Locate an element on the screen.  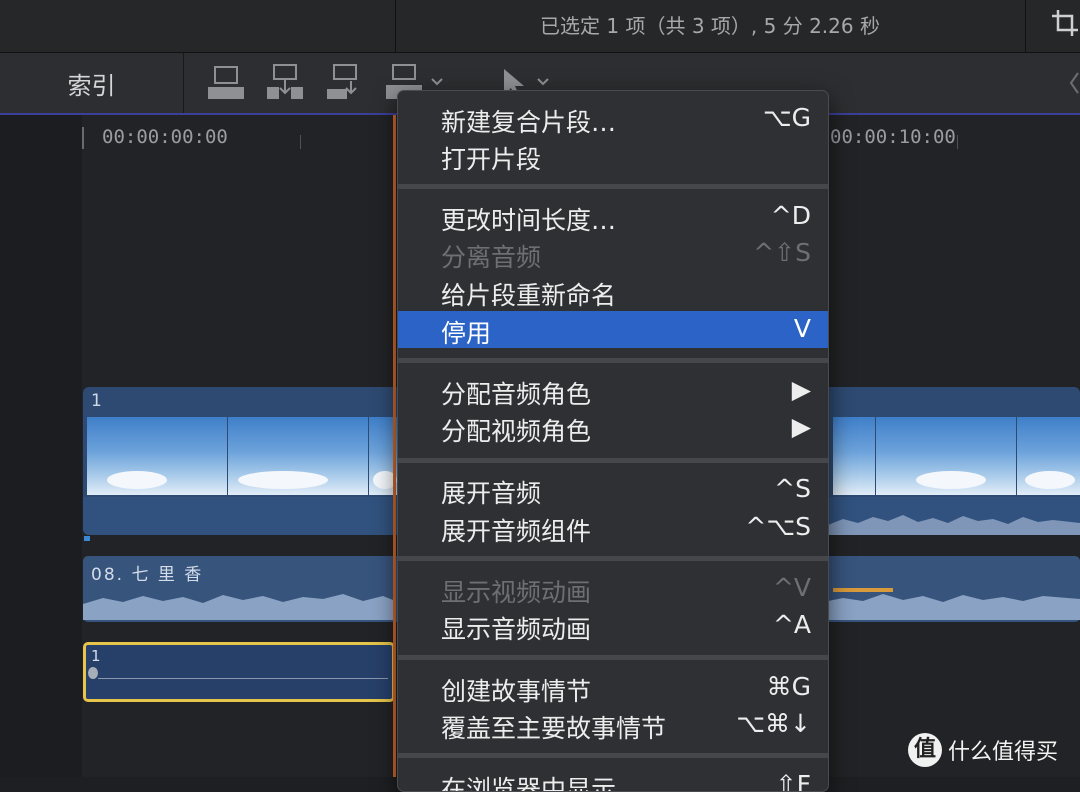
menu-item-label: 分配音频角色 is located at coordinates (516, 394).